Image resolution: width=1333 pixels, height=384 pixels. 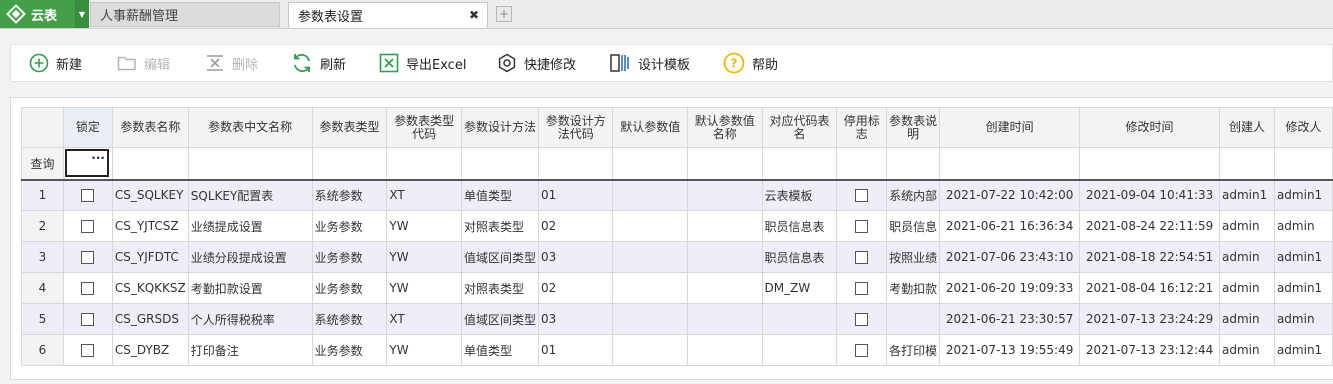 I want to click on design-template-button: 设计模板, so click(x=649, y=63).